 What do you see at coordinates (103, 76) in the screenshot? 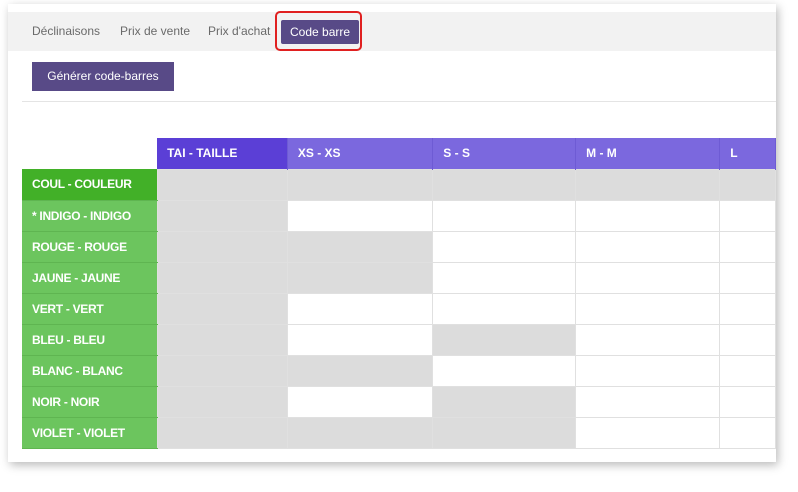
I see `generate-barcodes-button: Générer code-barres` at bounding box center [103, 76].